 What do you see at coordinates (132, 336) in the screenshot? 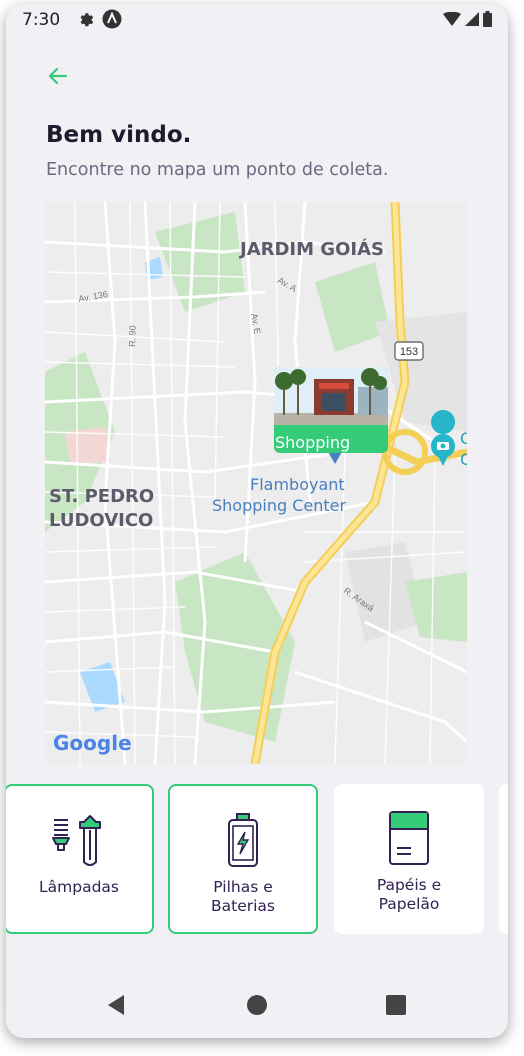
I see `street-label-r90: R. 90` at bounding box center [132, 336].